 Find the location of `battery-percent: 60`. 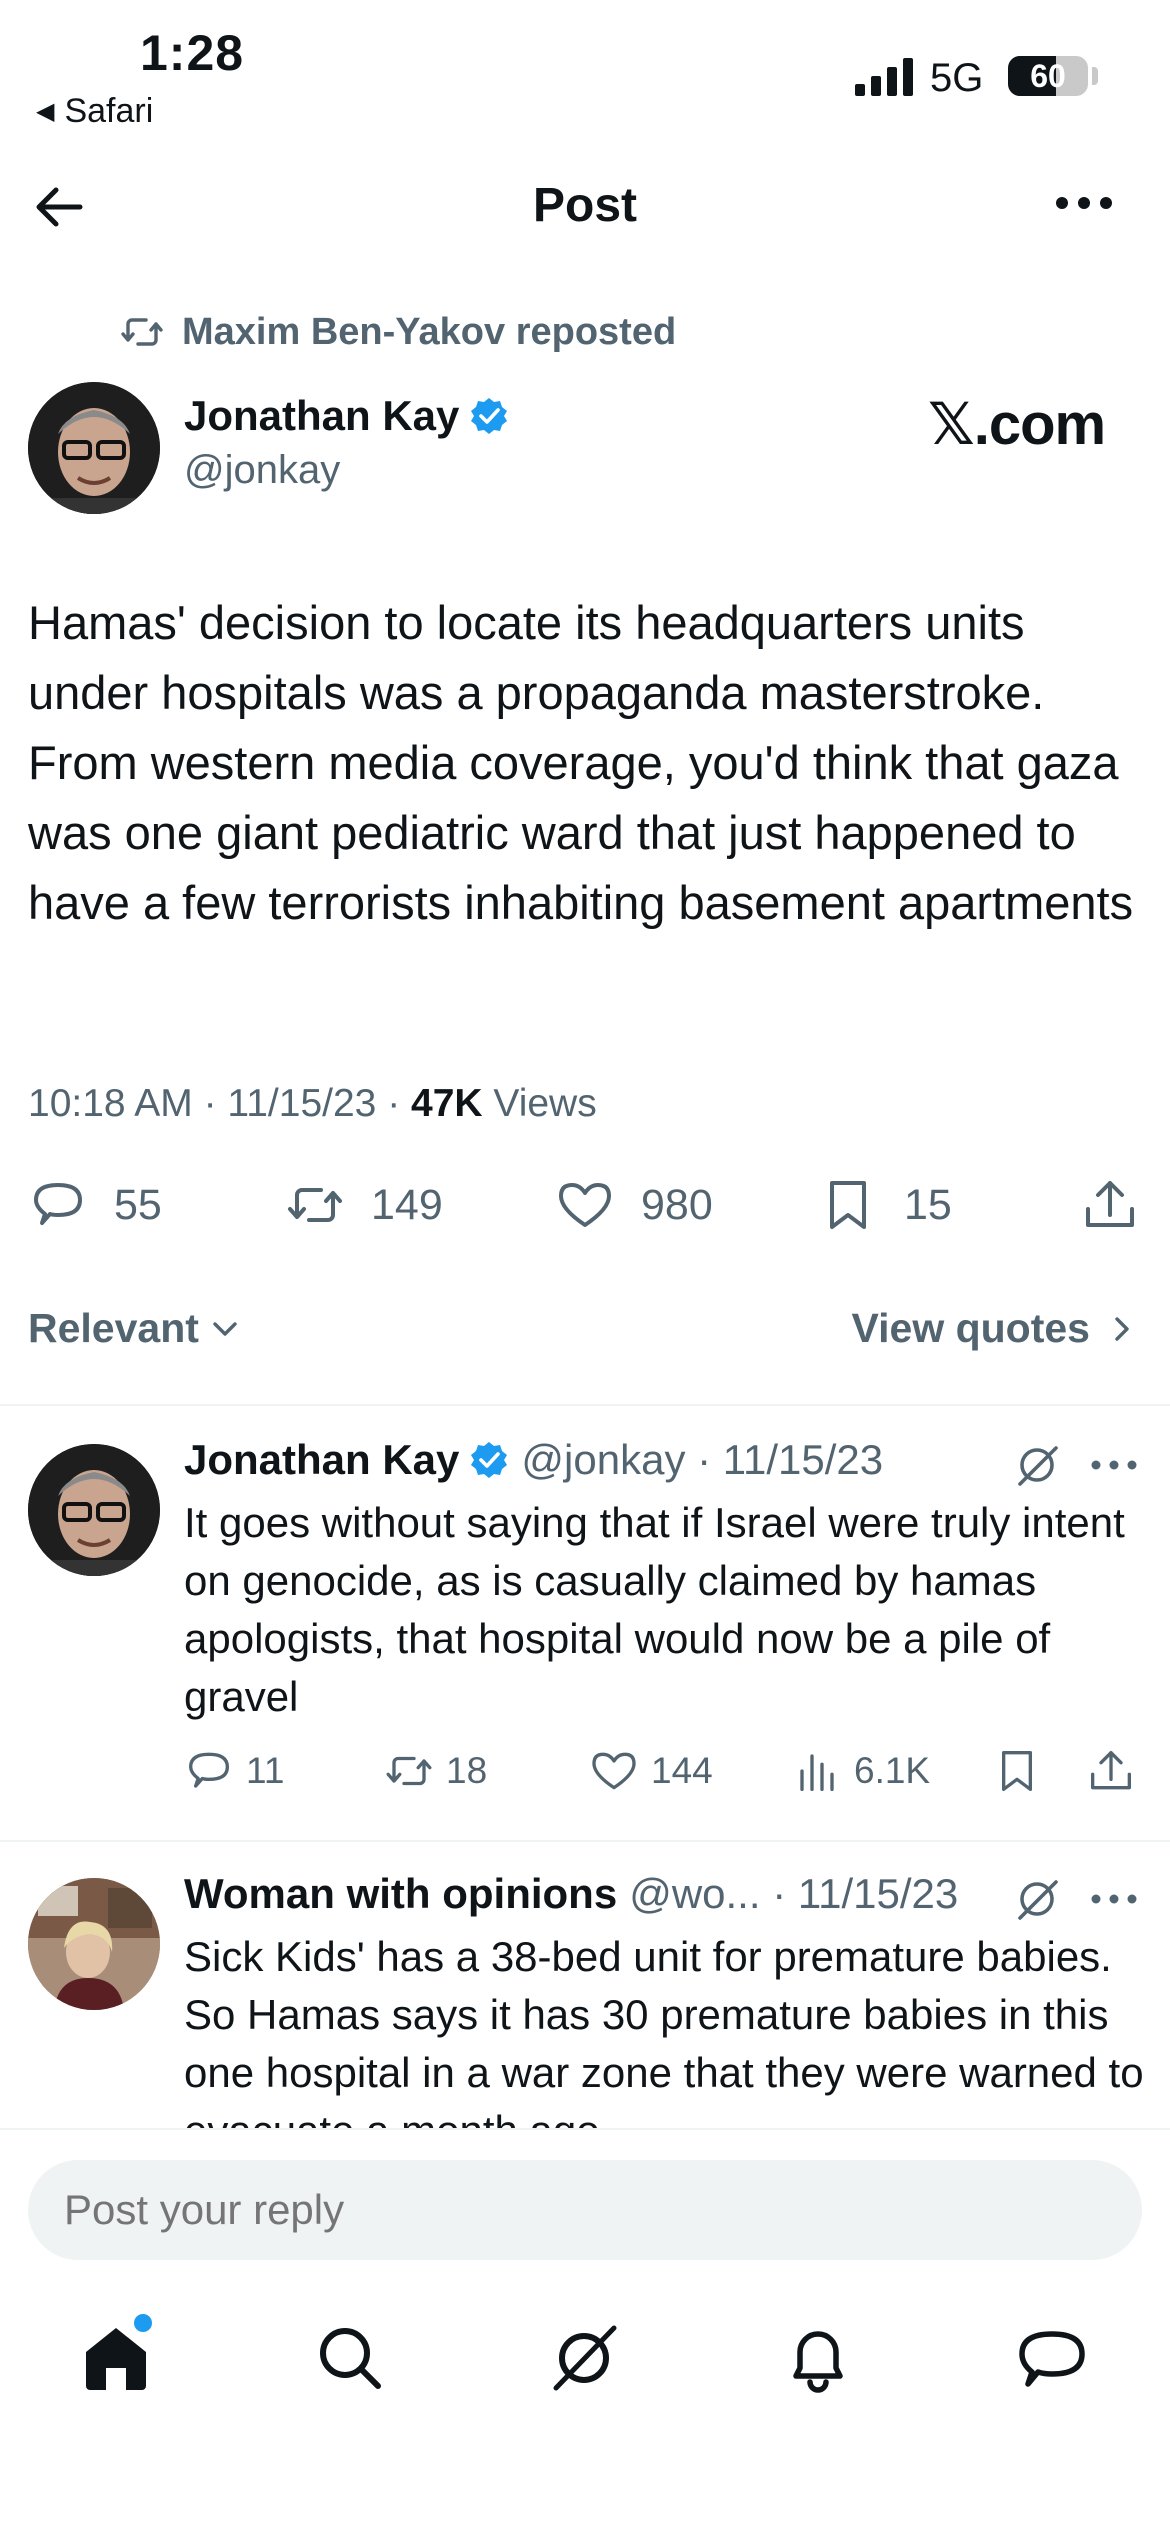

battery-percent: 60 is located at coordinates (1048, 76).